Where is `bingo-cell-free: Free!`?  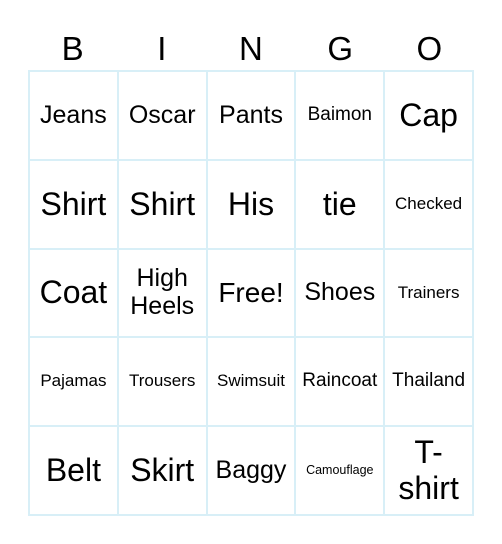 bingo-cell-free: Free! is located at coordinates (251, 293).